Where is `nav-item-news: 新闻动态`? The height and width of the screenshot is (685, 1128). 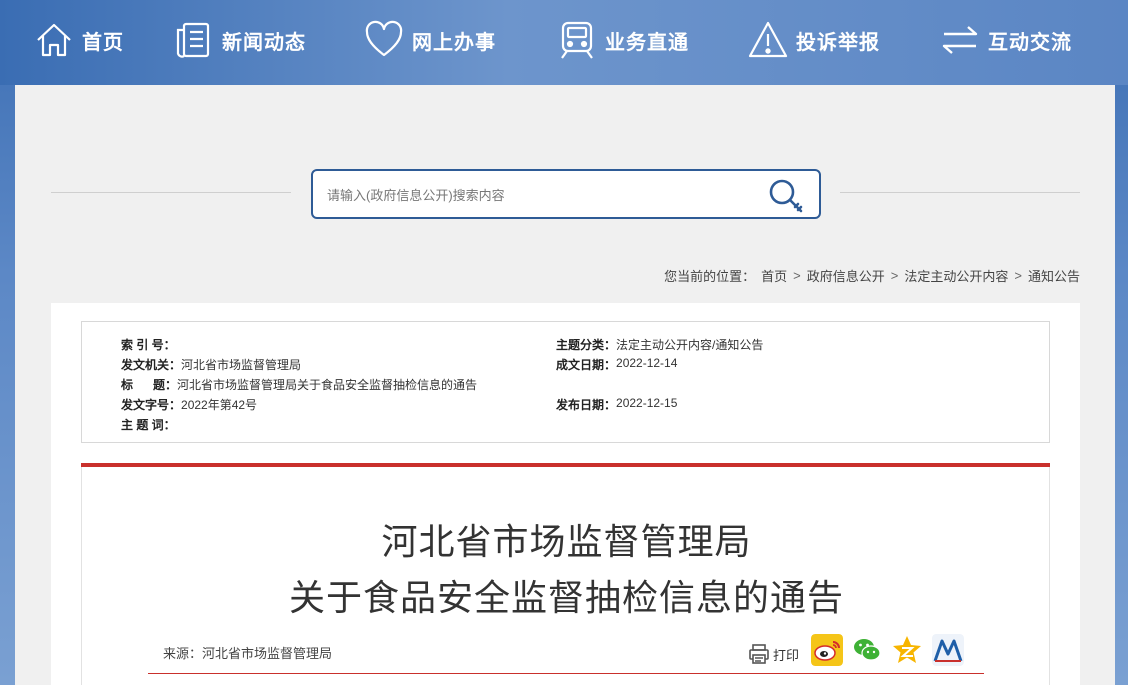 nav-item-news: 新闻动态 is located at coordinates (240, 40).